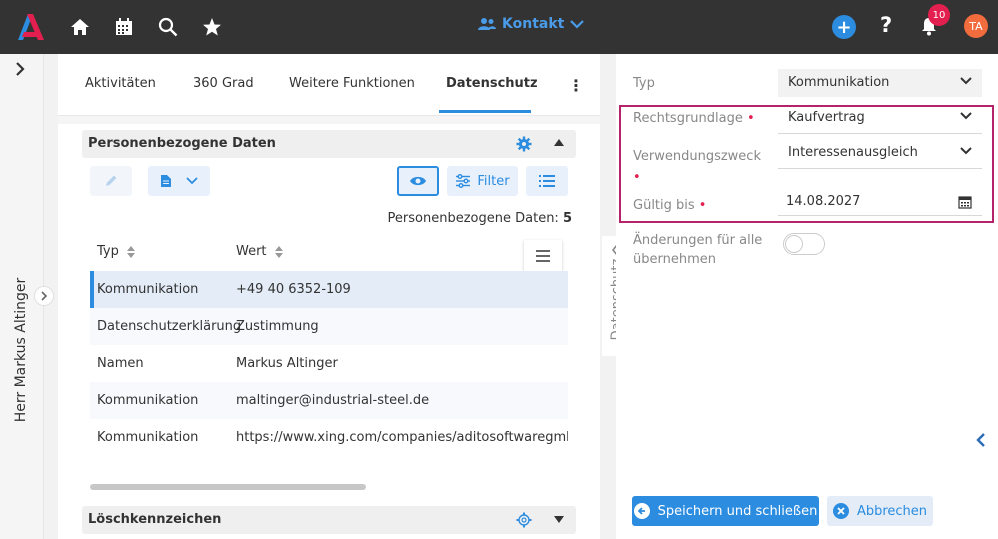 This screenshot has height=539, width=998. I want to click on gueltig-bis-value: 14.08.2027, so click(823, 201).